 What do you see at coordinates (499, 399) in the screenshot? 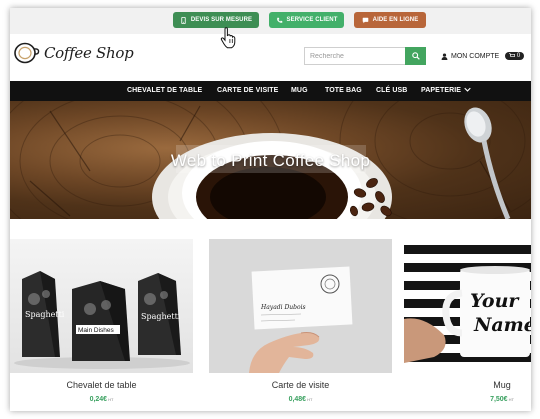
I see `price-value: 7,50€` at bounding box center [499, 399].